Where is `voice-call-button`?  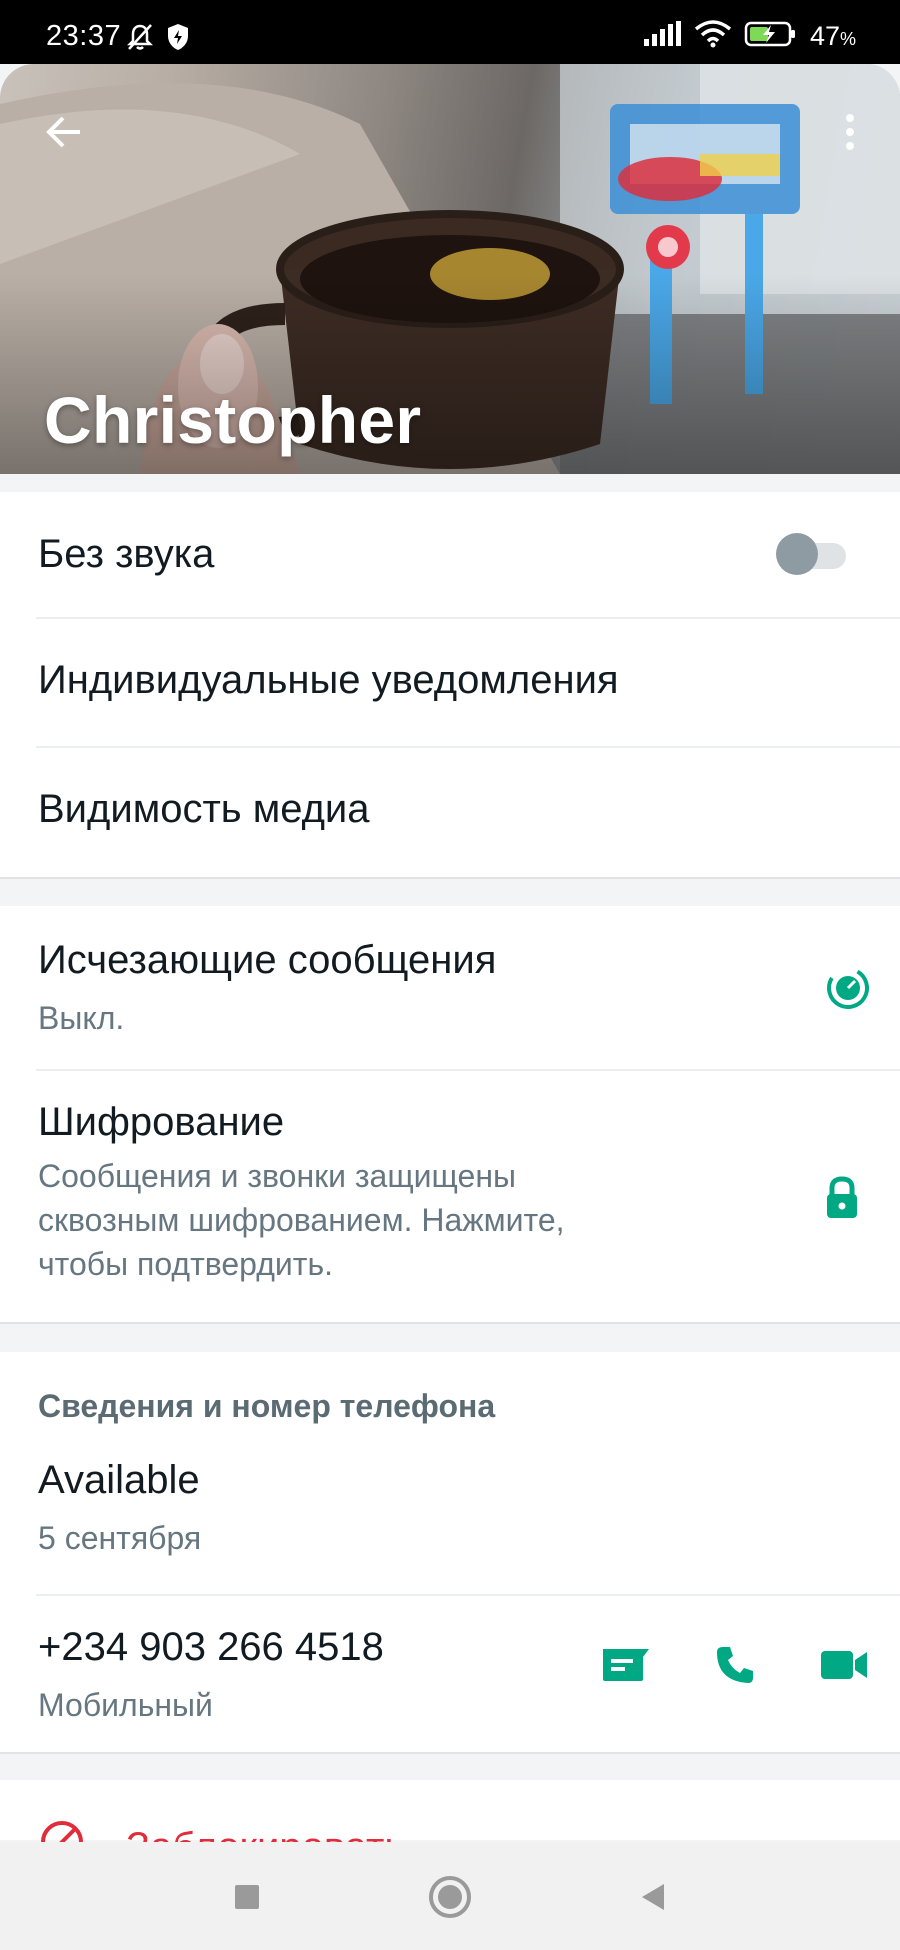
voice-call-button is located at coordinates (735, 1665).